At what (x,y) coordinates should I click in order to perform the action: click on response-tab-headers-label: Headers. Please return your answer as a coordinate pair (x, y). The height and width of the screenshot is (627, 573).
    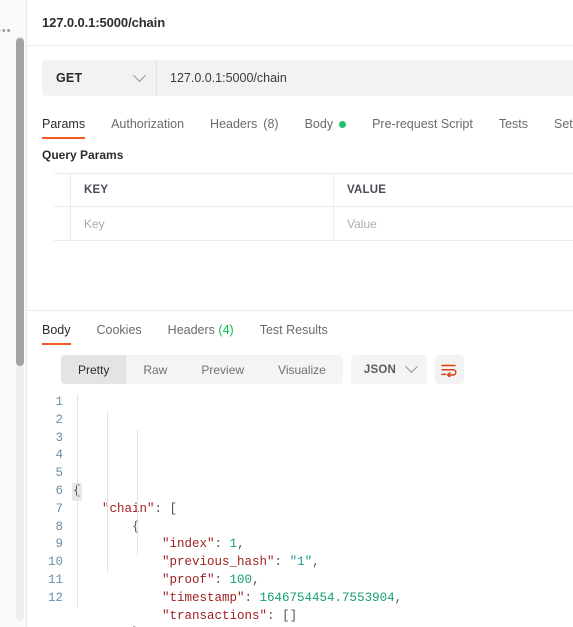
    Looking at the image, I should click on (191, 330).